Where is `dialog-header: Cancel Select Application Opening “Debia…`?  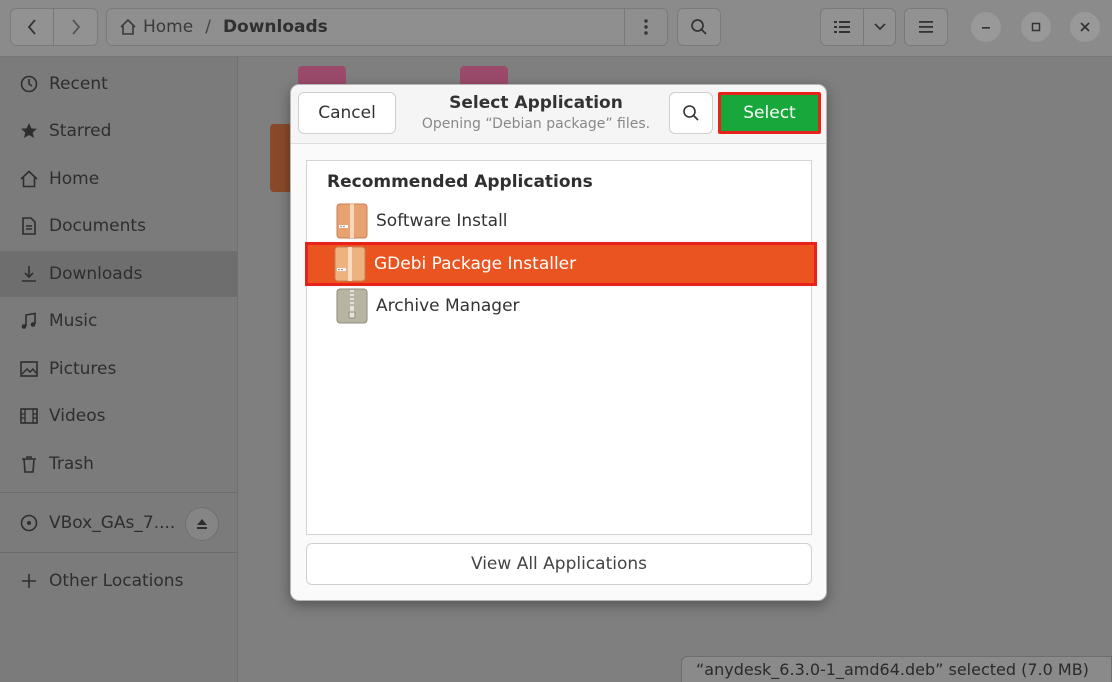
dialog-header: Cancel Select Application Opening “Debia… is located at coordinates (558, 114).